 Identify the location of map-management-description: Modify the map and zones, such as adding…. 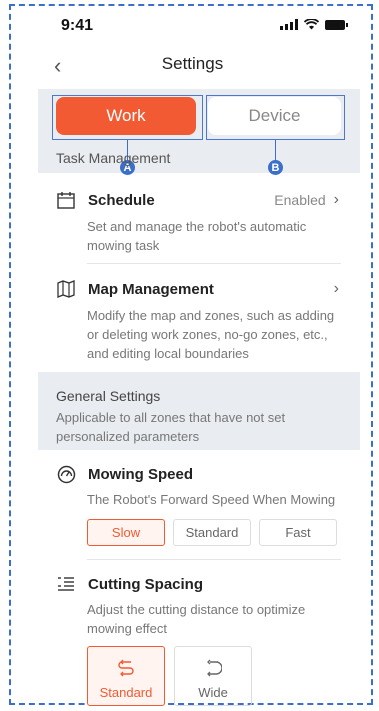
(211, 334).